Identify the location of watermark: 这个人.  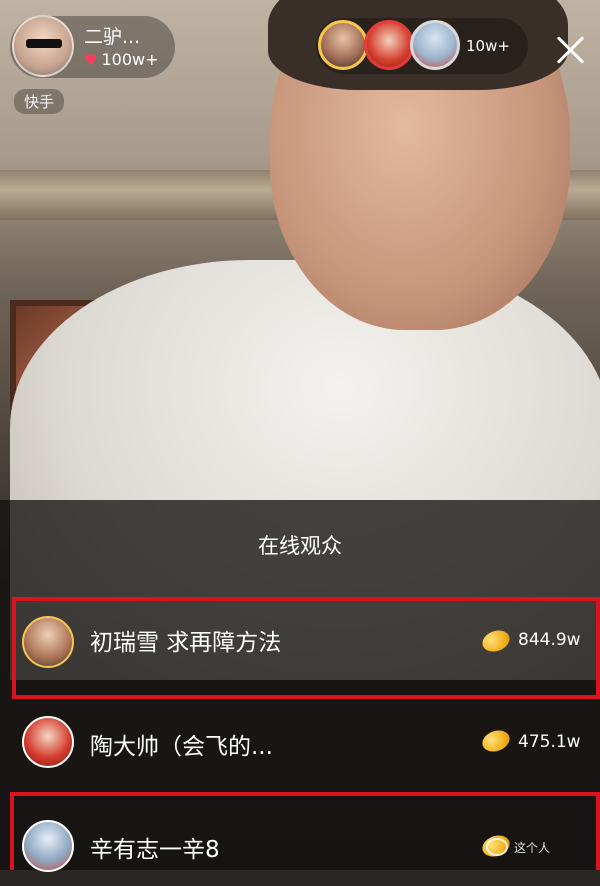
(518, 847).